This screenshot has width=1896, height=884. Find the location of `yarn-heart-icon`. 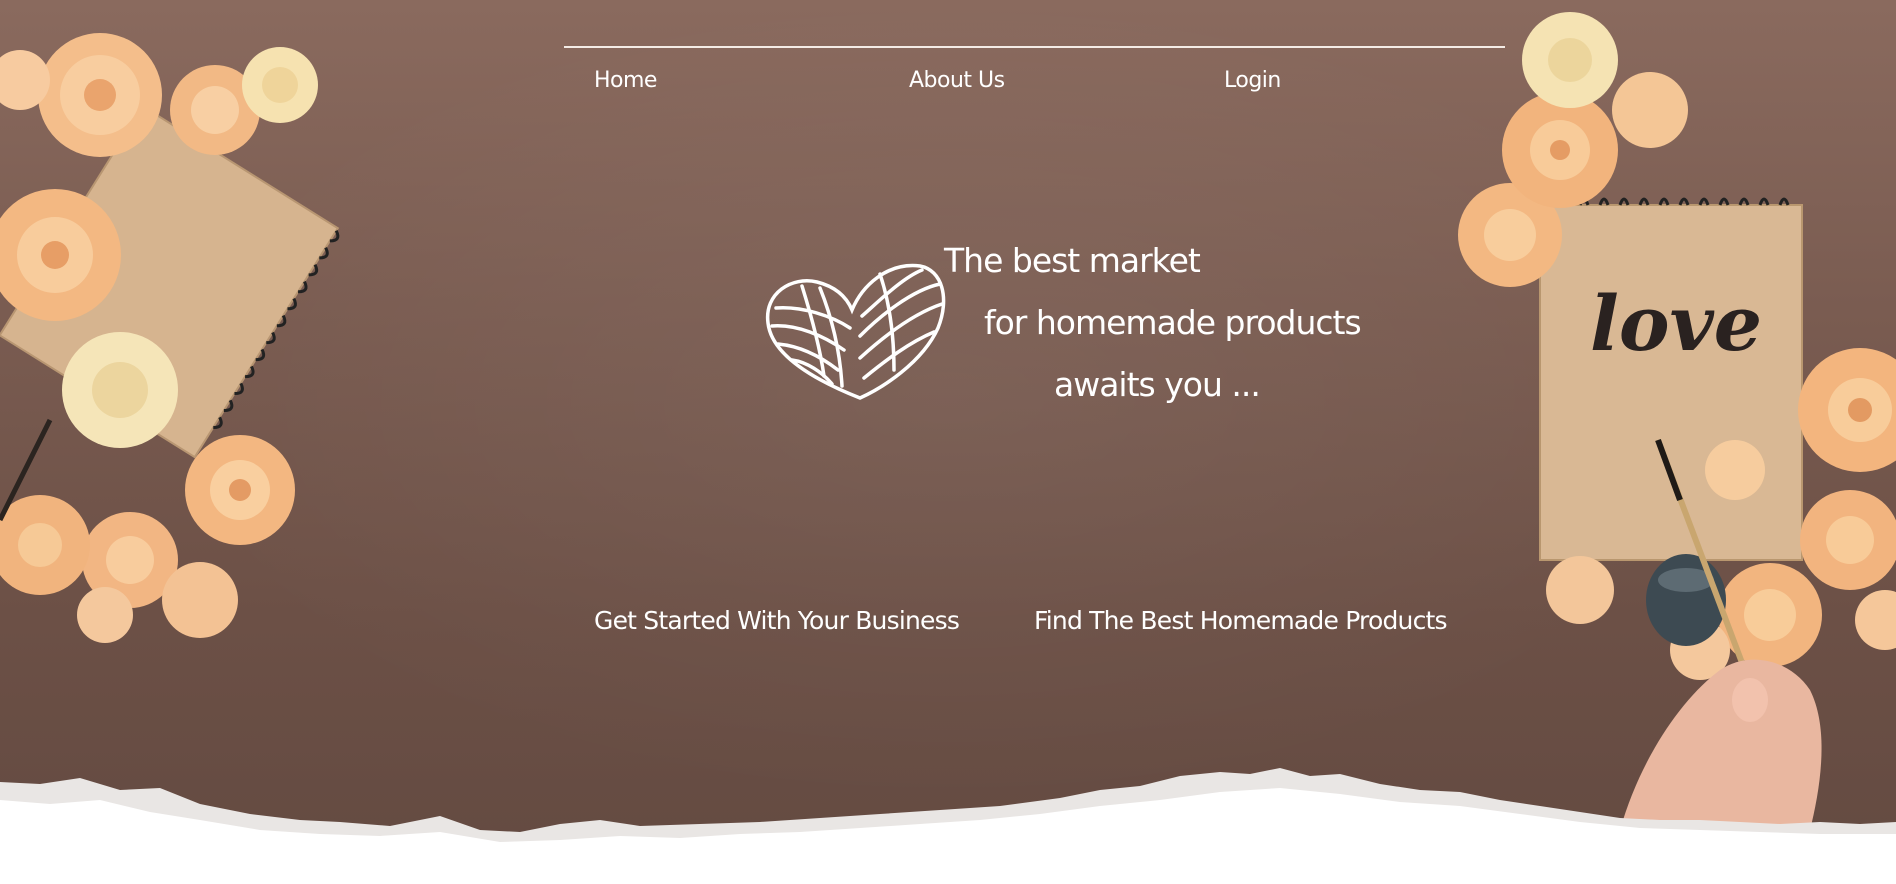

yarn-heart-icon is located at coordinates (855, 332).